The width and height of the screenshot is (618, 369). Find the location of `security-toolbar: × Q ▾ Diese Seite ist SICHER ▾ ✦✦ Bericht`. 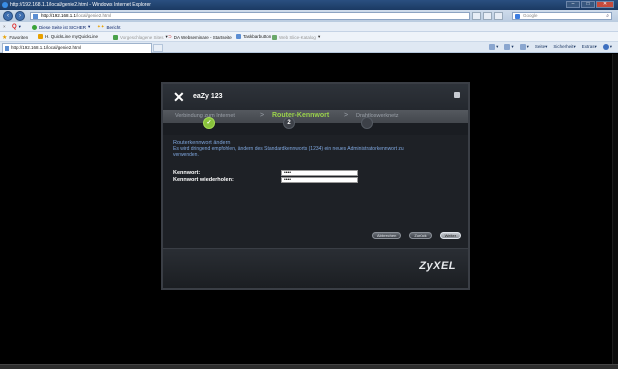

security-toolbar: × Q ▾ Diese Seite ist SICHER ▾ ✦✦ Bericht is located at coordinates (309, 27).